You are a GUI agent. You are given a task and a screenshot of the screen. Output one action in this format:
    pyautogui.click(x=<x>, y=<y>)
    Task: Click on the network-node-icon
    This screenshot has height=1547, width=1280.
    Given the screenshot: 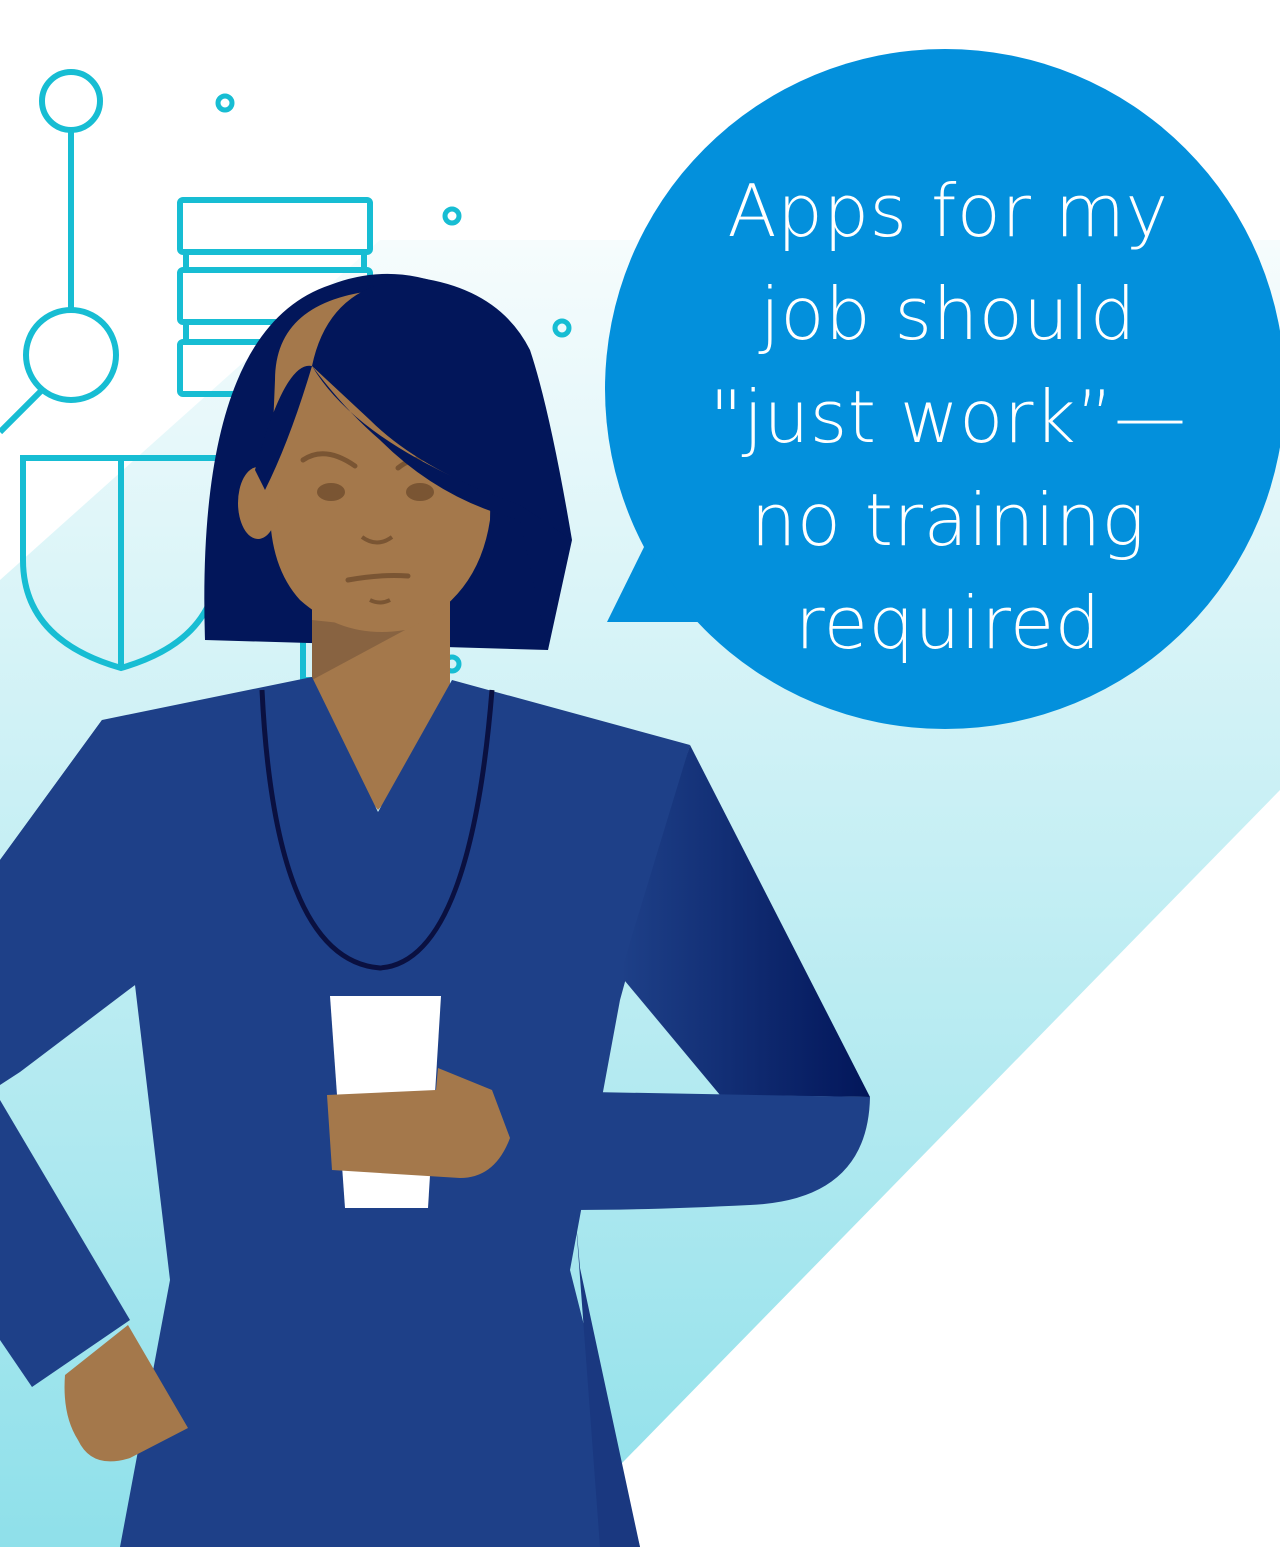 What is the action you would take?
    pyautogui.click(x=59, y=252)
    